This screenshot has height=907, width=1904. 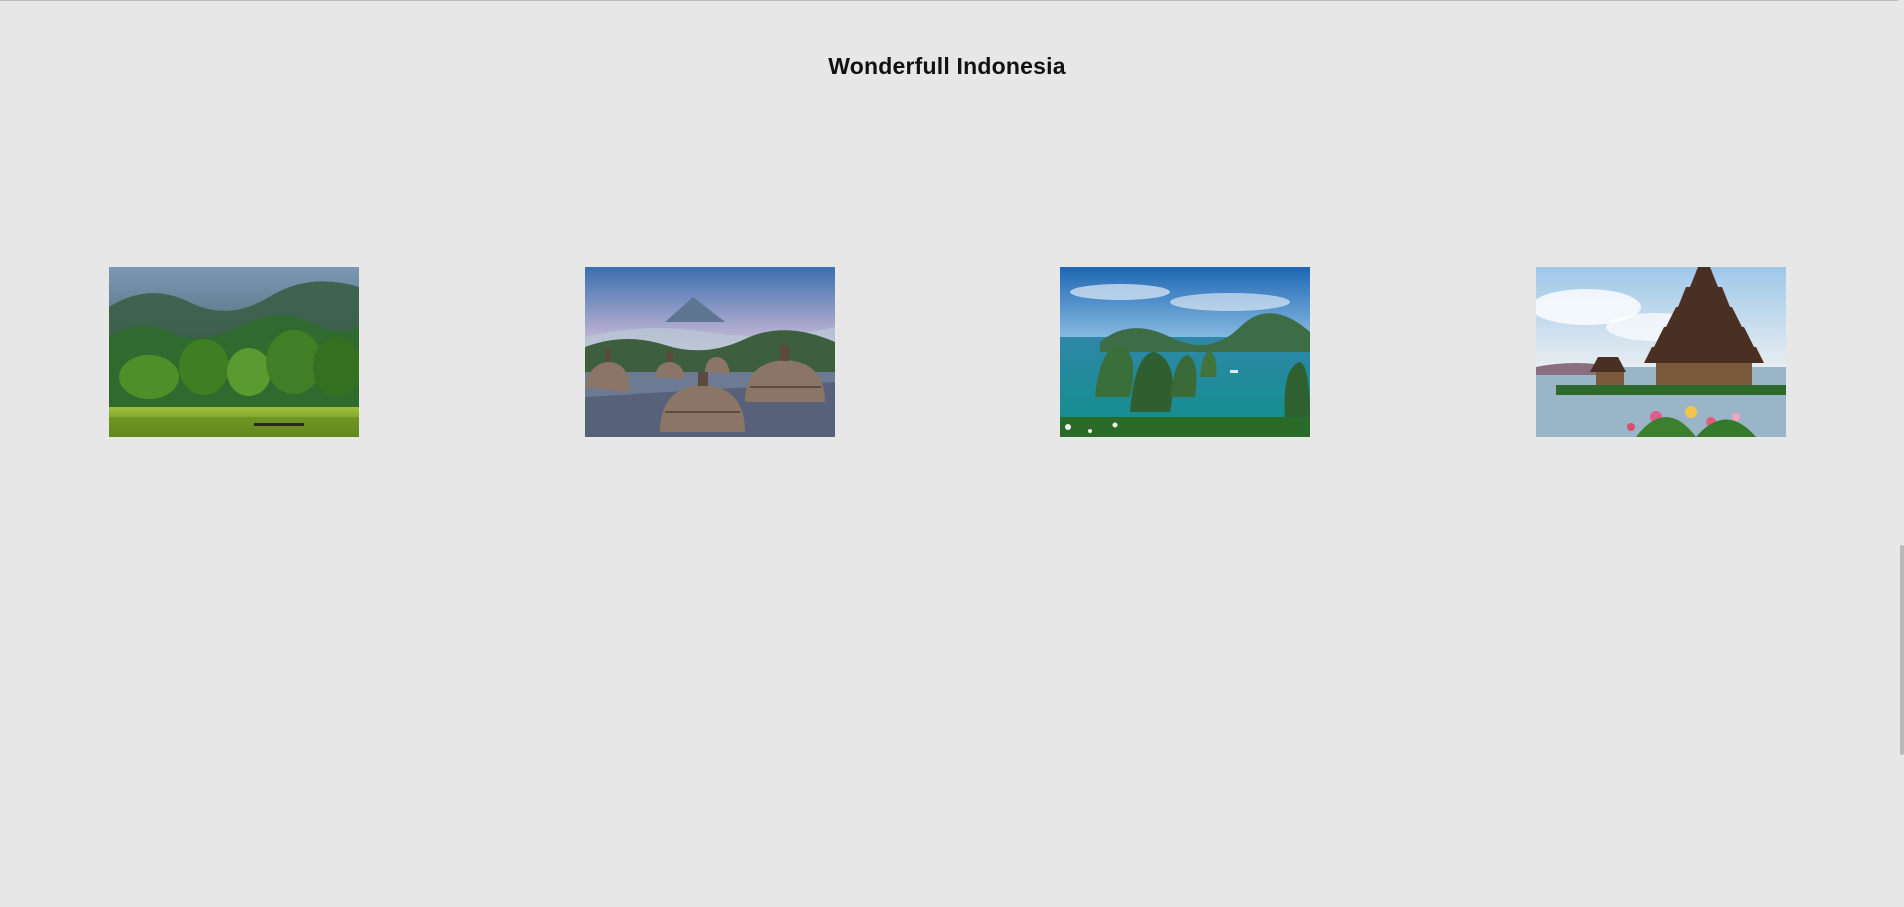 What do you see at coordinates (947, 66) in the screenshot?
I see `page-title: Wonderfull Indonesia` at bounding box center [947, 66].